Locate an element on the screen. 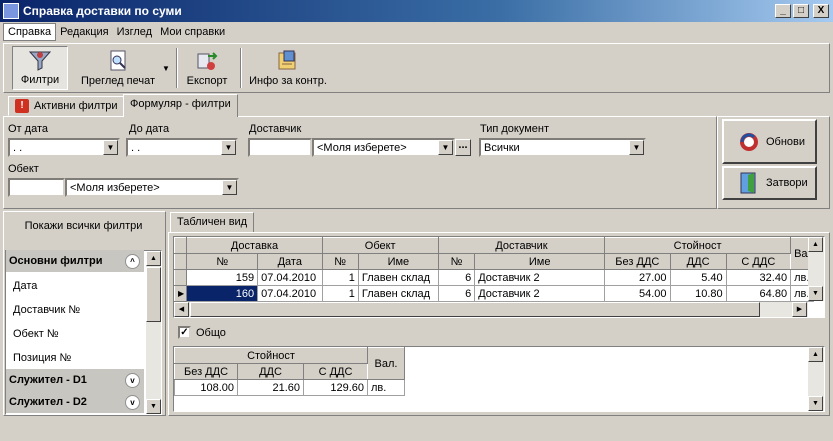 The height and width of the screenshot is (441, 833). supplier-number-input is located at coordinates (280, 147).